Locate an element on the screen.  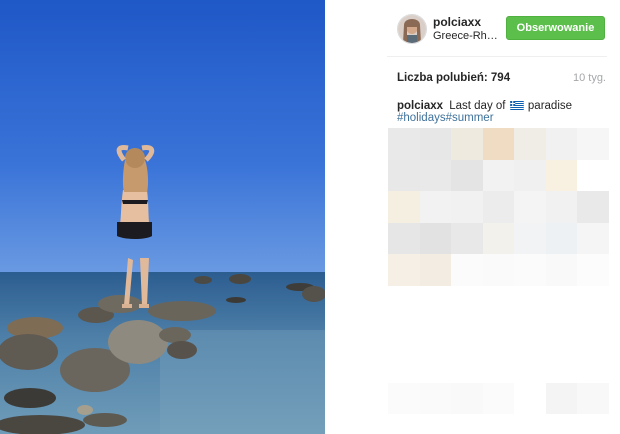
comment-input-placeholder is located at coordinates (498, 398).